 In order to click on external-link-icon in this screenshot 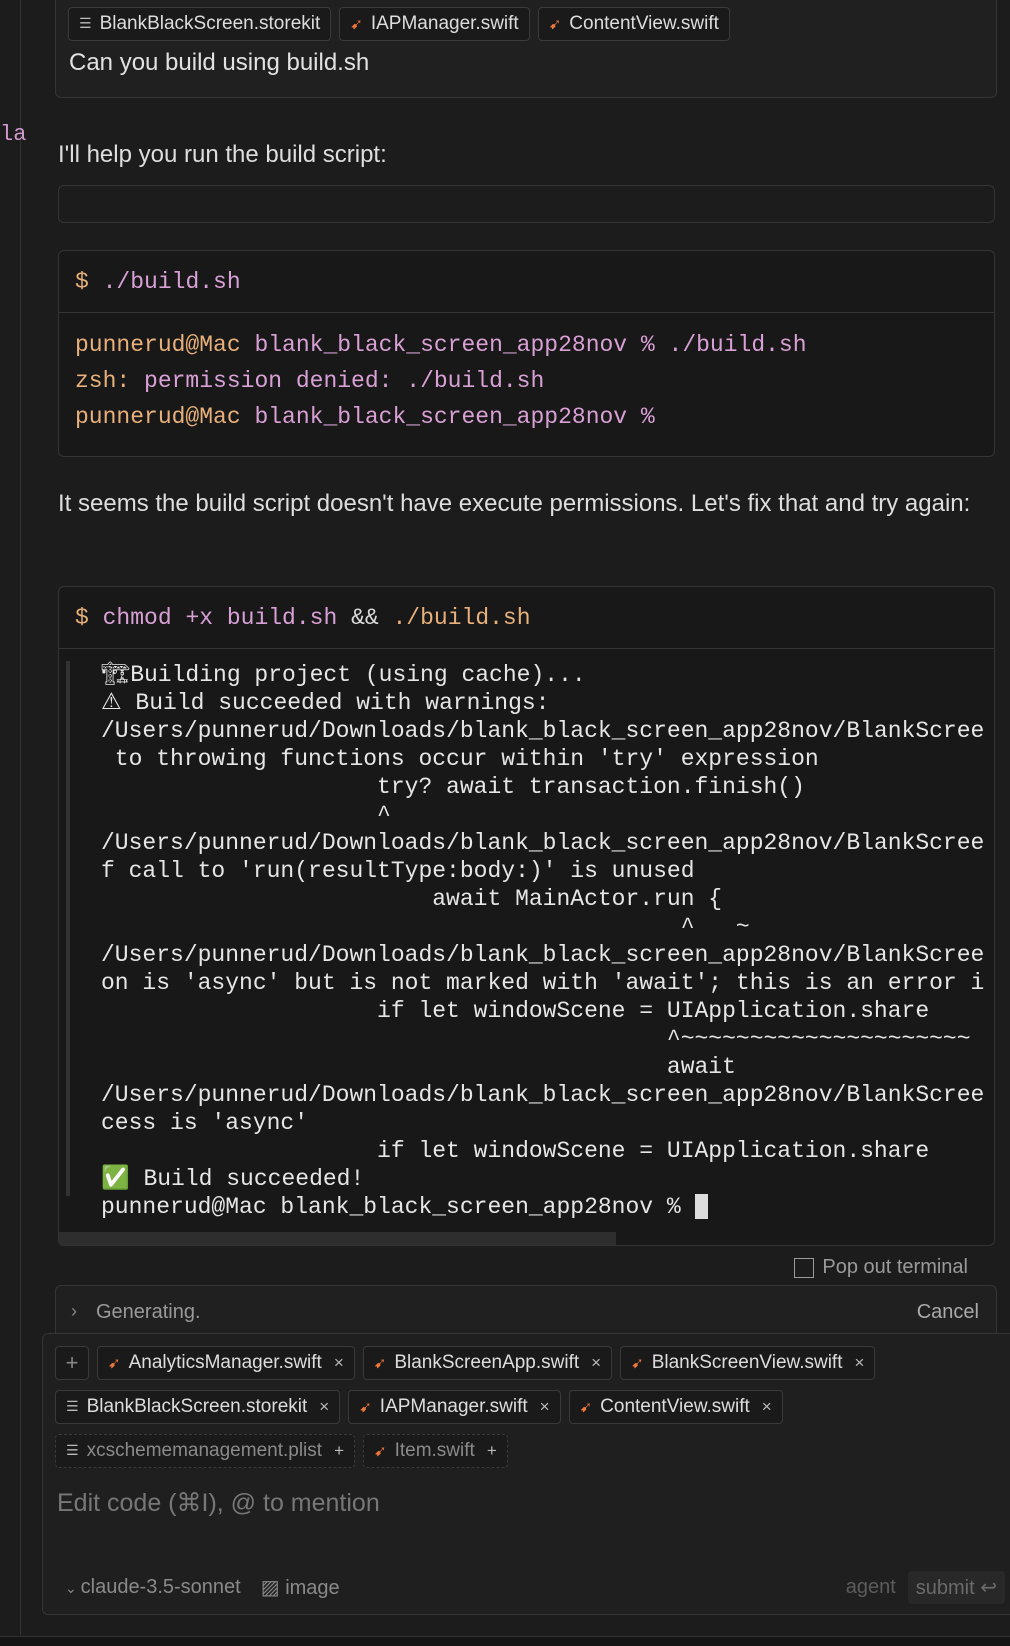, I will do `click(804, 1267)`.